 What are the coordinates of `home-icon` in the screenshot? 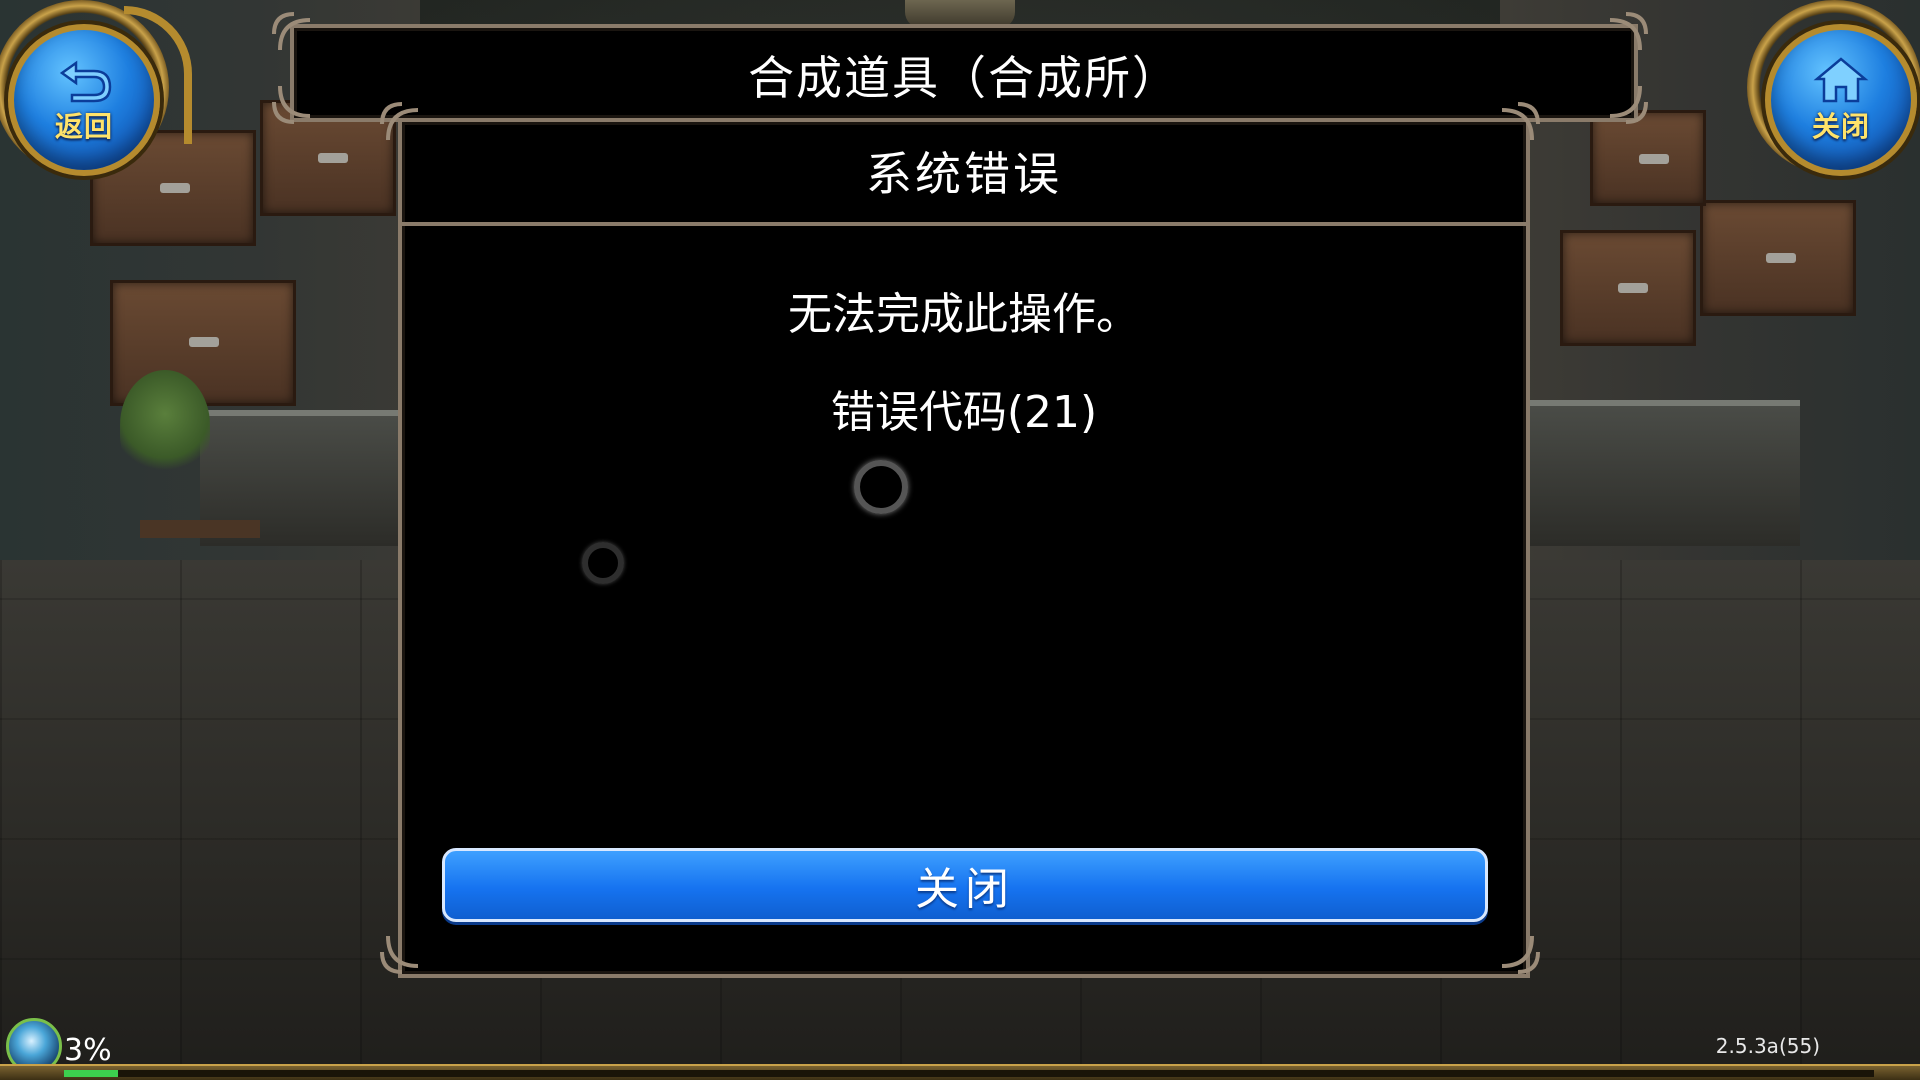 It's located at (1841, 80).